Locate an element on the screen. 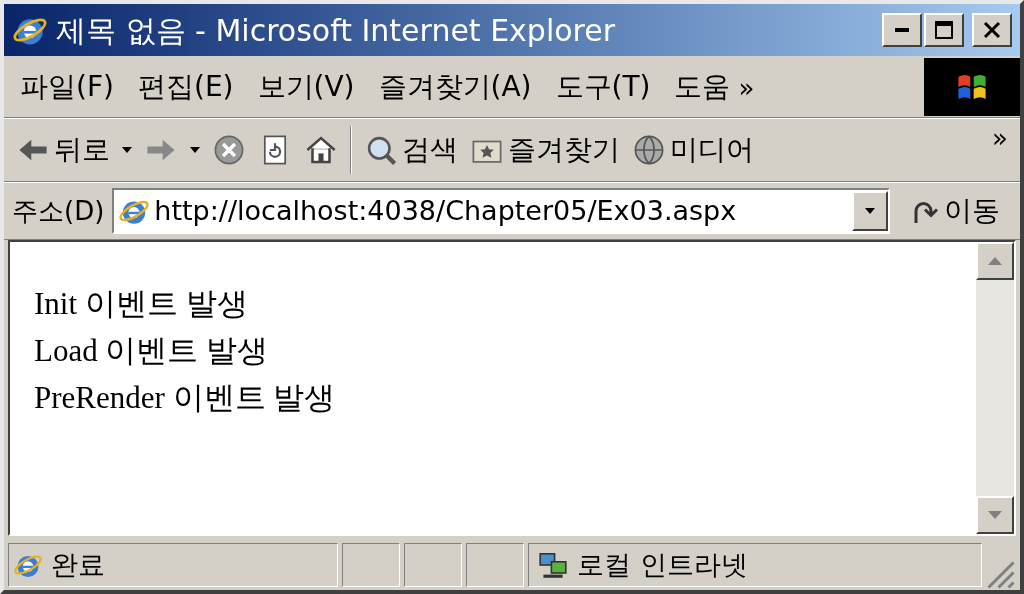  search-button: 검색 is located at coordinates (411, 150).